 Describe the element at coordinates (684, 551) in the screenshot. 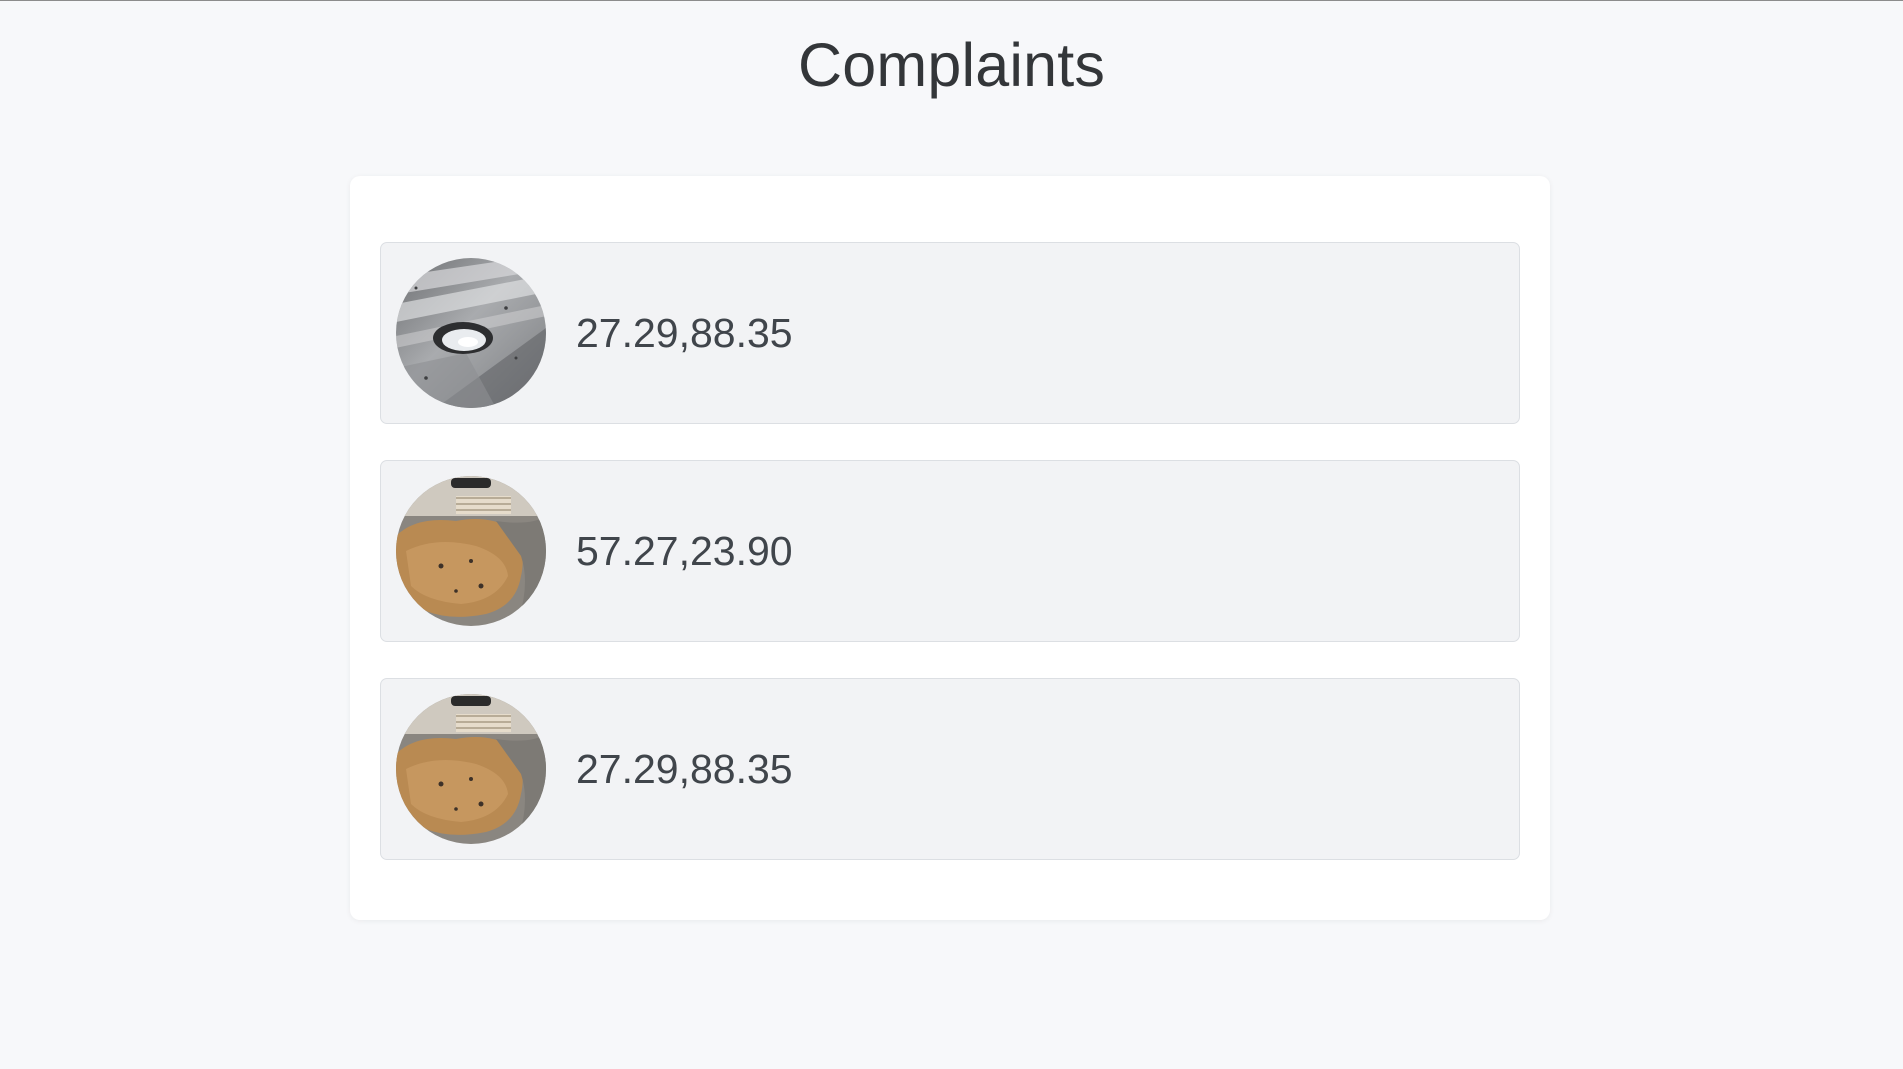

I see `complaint-coords: 57.27,23.90` at that location.